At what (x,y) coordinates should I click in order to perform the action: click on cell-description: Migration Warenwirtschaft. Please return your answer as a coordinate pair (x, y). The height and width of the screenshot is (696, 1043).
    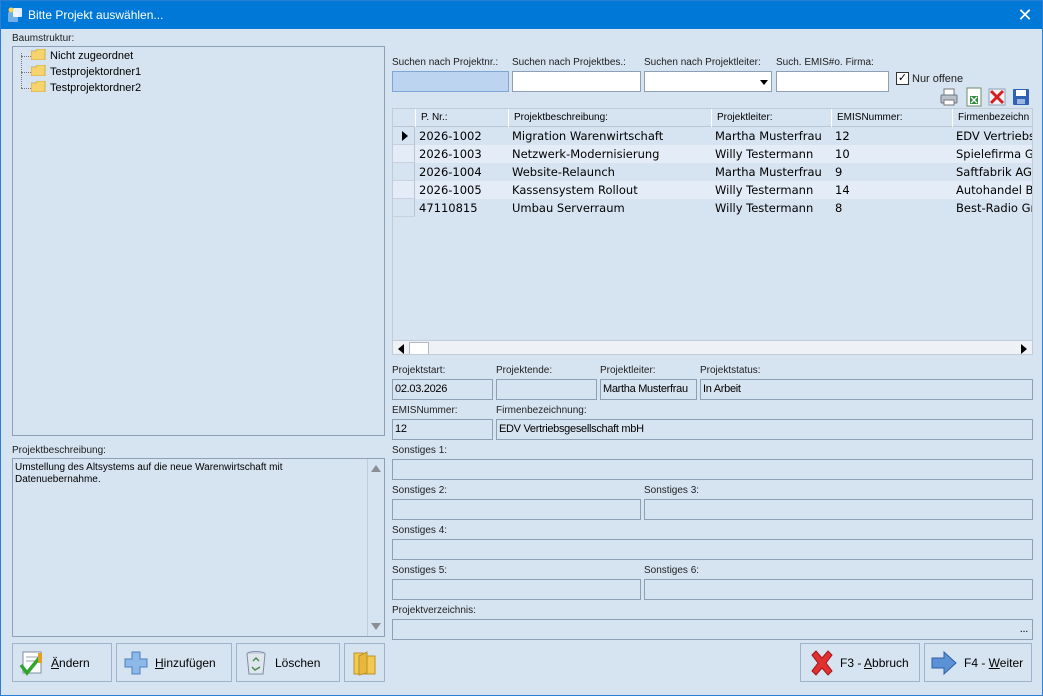
    Looking at the image, I should click on (609, 136).